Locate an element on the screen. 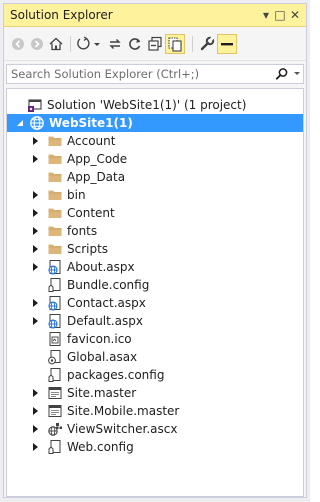  search-icon is located at coordinates (282, 74).